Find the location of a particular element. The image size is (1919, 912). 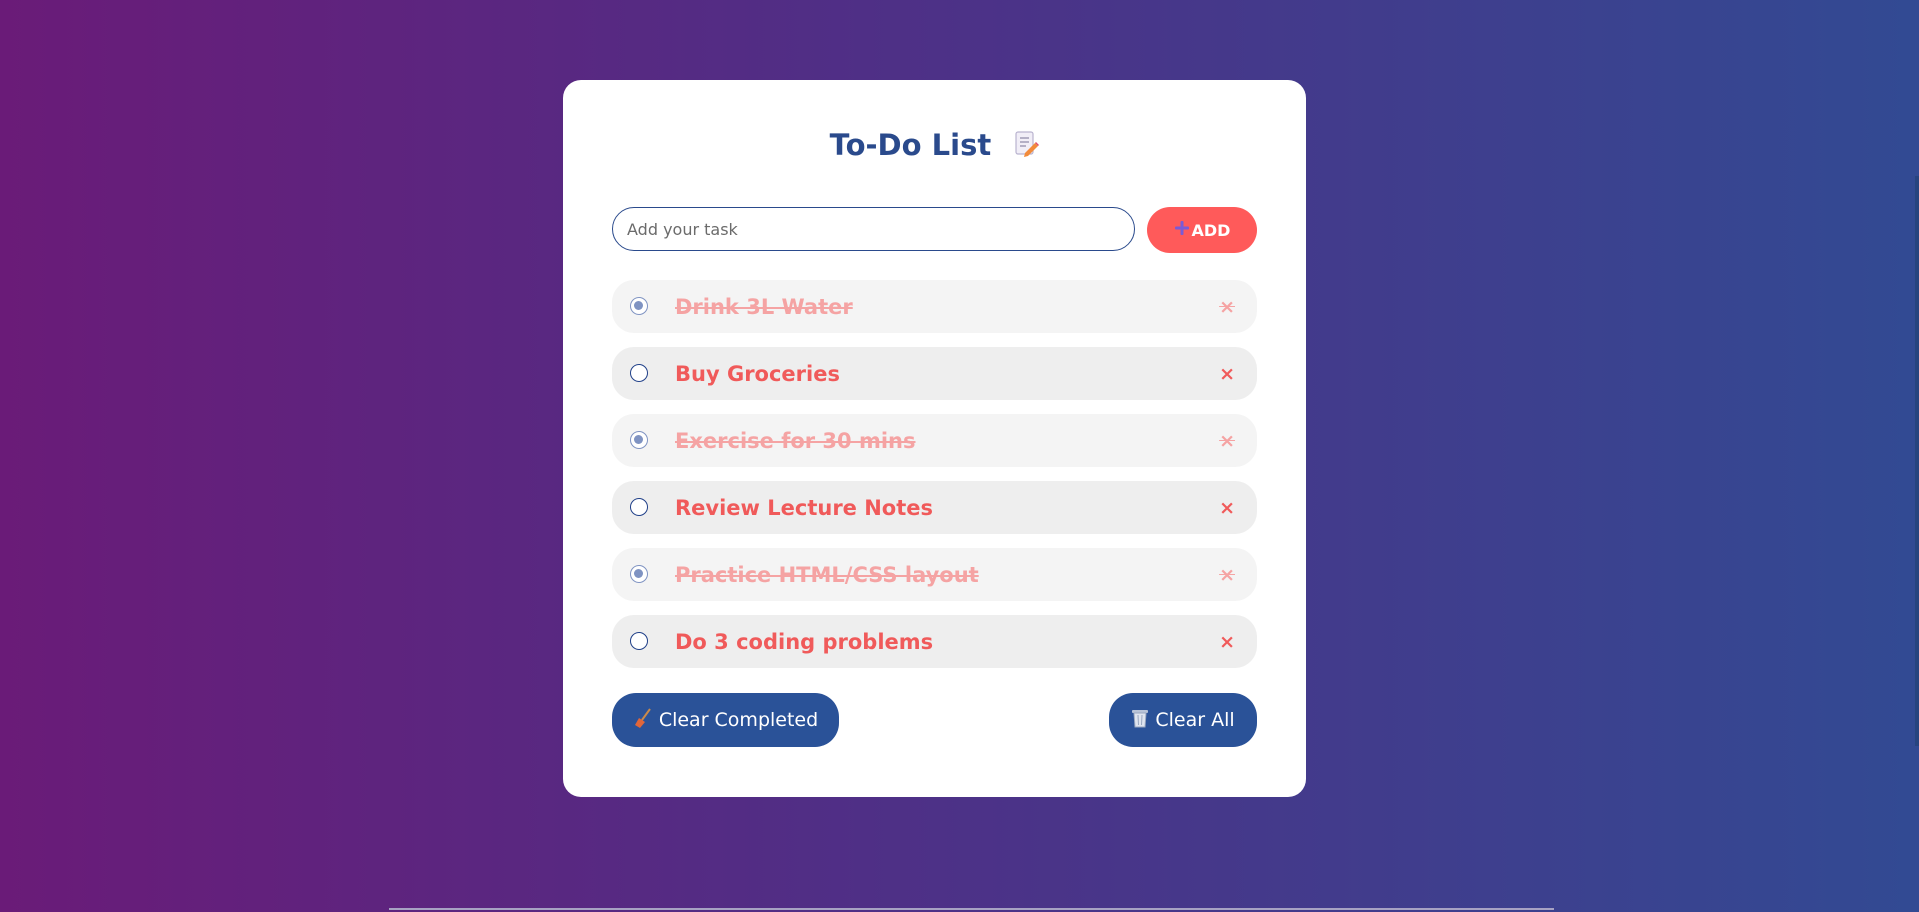

plus-icon is located at coordinates (1182, 230).